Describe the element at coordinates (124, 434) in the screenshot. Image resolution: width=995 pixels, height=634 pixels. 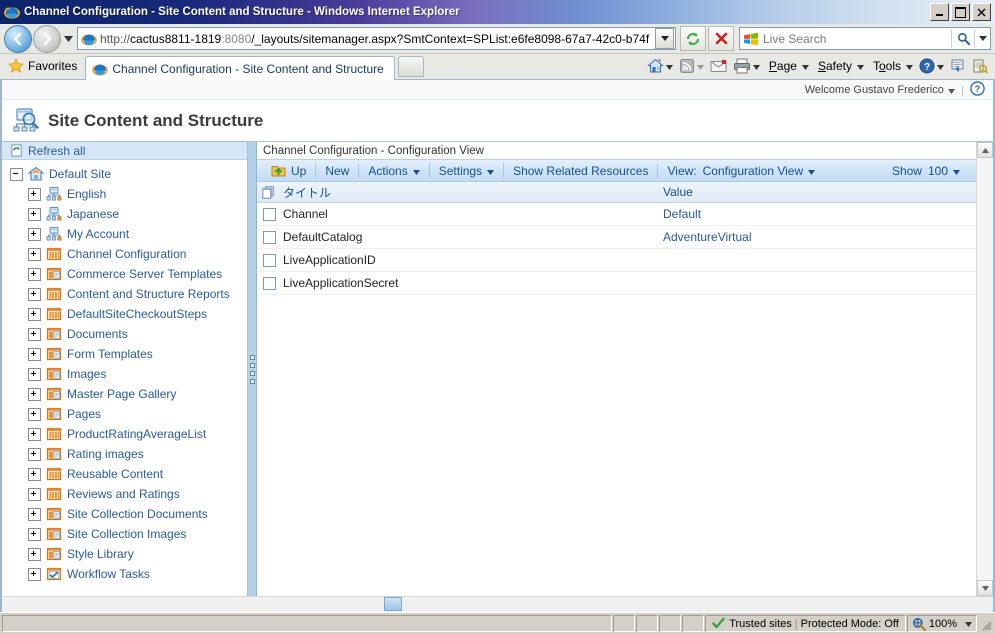
I see `tree-node-productratingaveragelist: ProductRatingAverageList` at that location.